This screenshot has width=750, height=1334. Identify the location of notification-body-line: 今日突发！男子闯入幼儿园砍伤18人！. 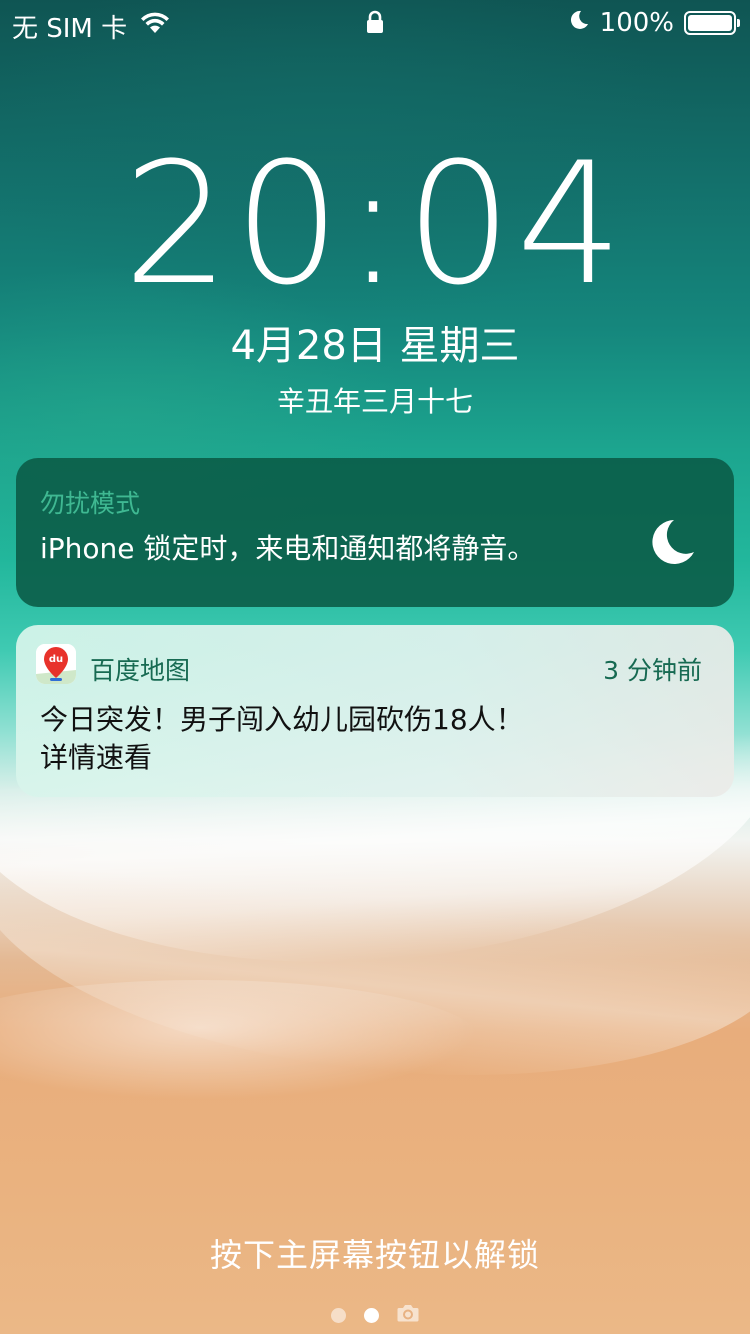
(282, 719).